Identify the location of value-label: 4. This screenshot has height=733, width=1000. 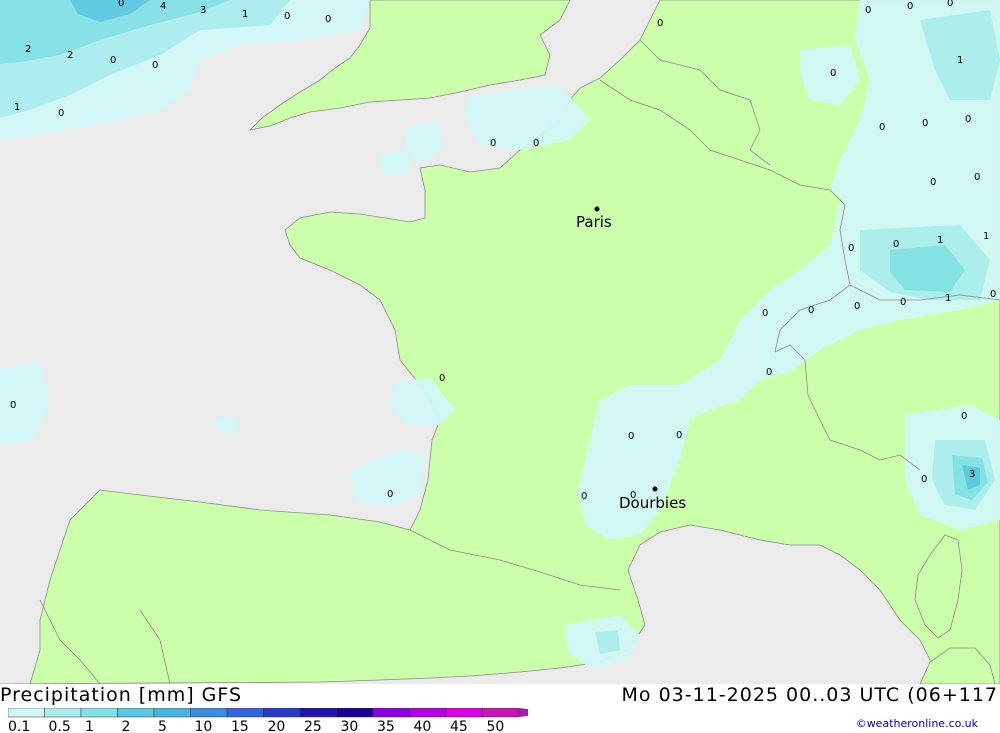
(163, 6).